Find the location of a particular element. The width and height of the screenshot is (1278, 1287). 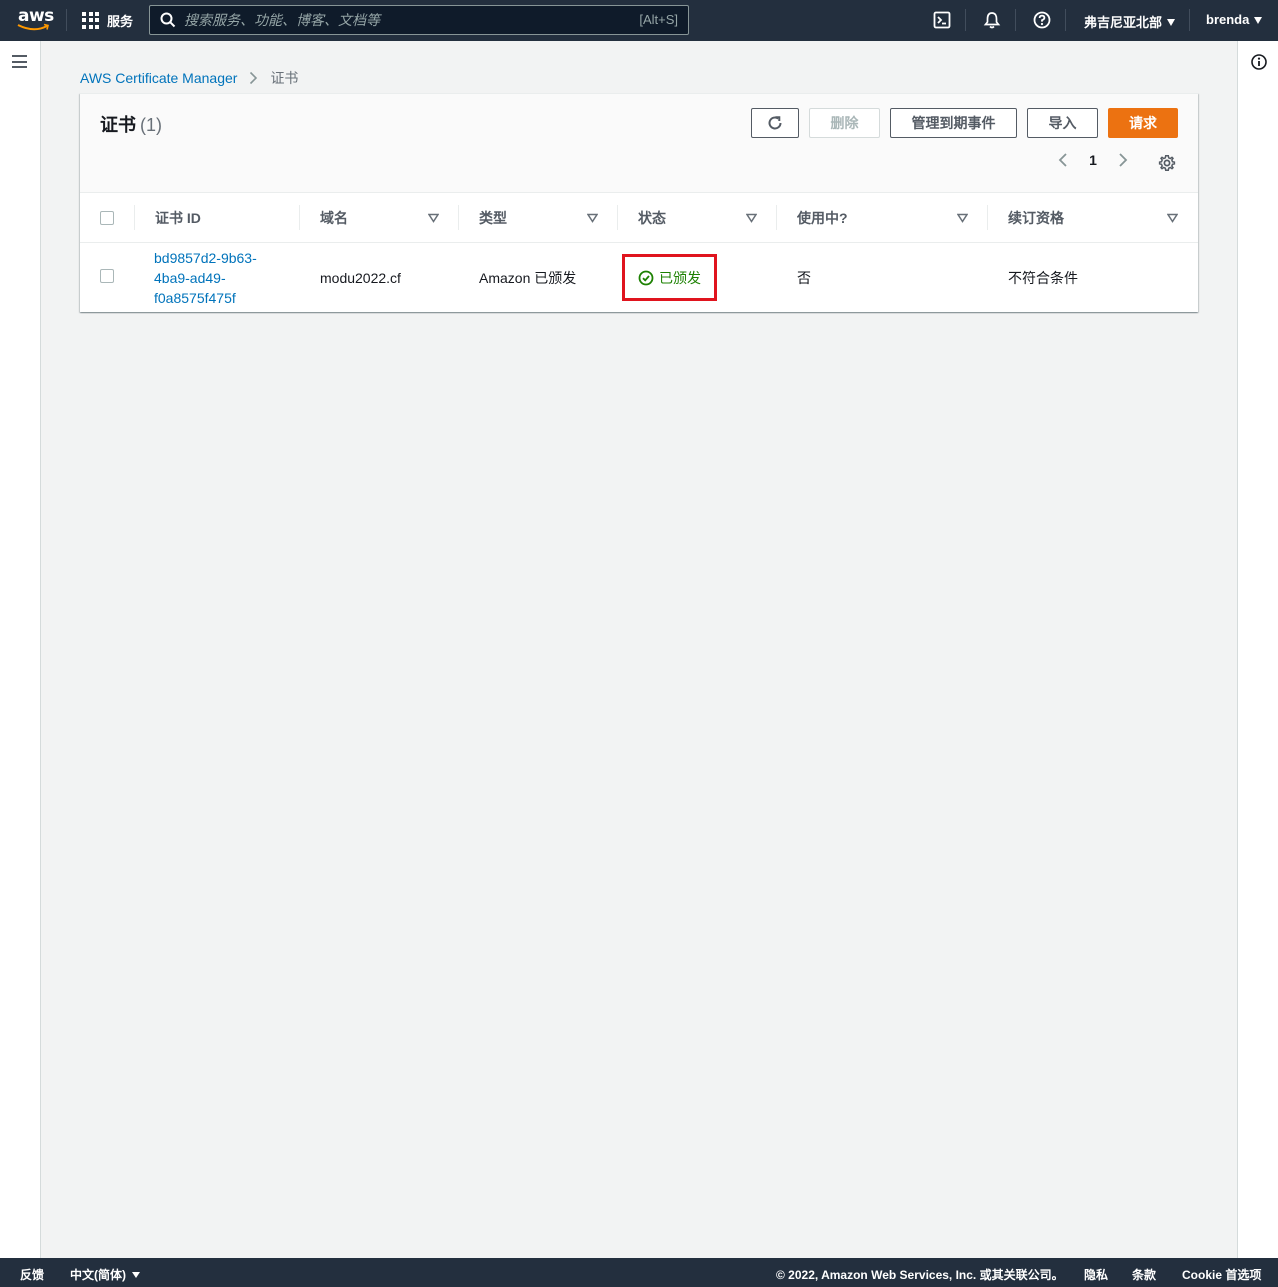

column-label: 状态 is located at coordinates (652, 217).